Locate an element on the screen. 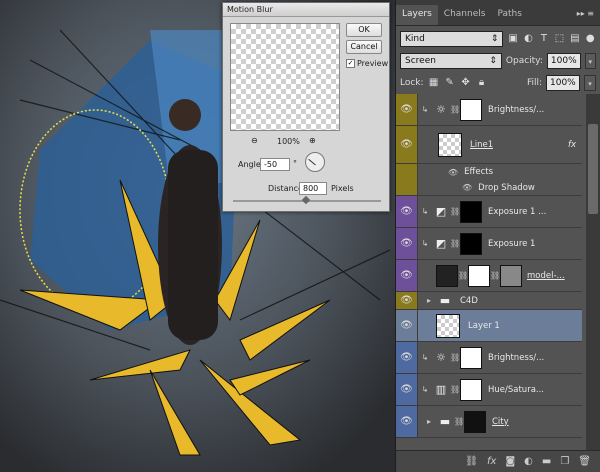  new-layer-icon: ❐ is located at coordinates (564, 461).